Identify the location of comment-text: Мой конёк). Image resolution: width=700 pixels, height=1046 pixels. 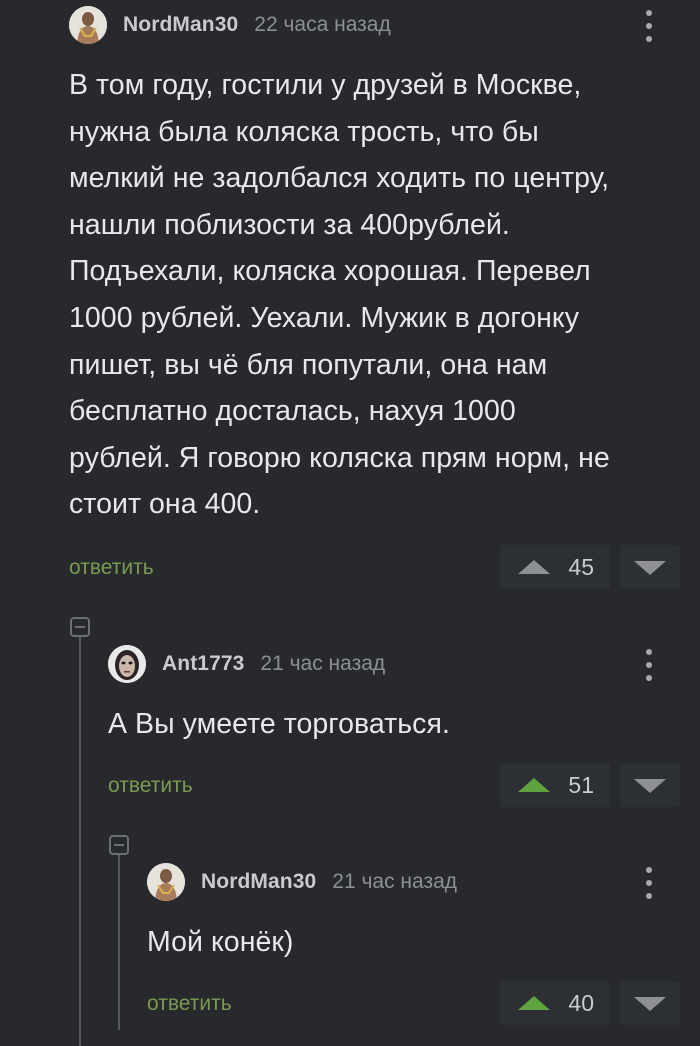
(220, 942).